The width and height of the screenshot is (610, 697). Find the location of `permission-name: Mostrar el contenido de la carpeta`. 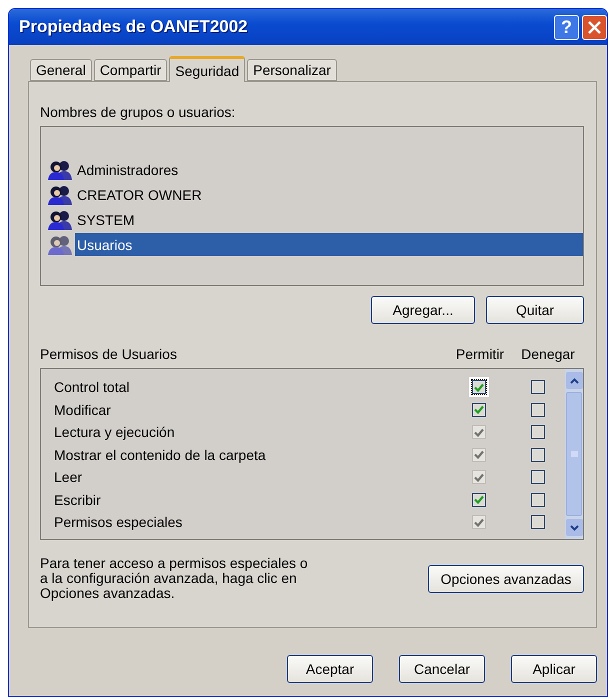

permission-name: Mostrar el contenido de la carpeta is located at coordinates (160, 454).